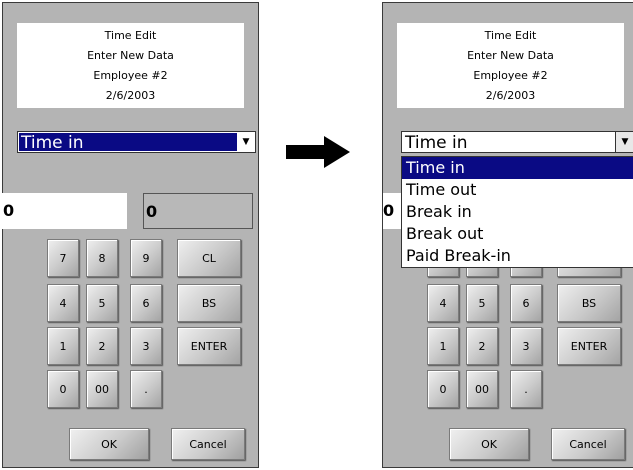 This screenshot has height=470, width=633. I want to click on key-7: 7, so click(63, 258).